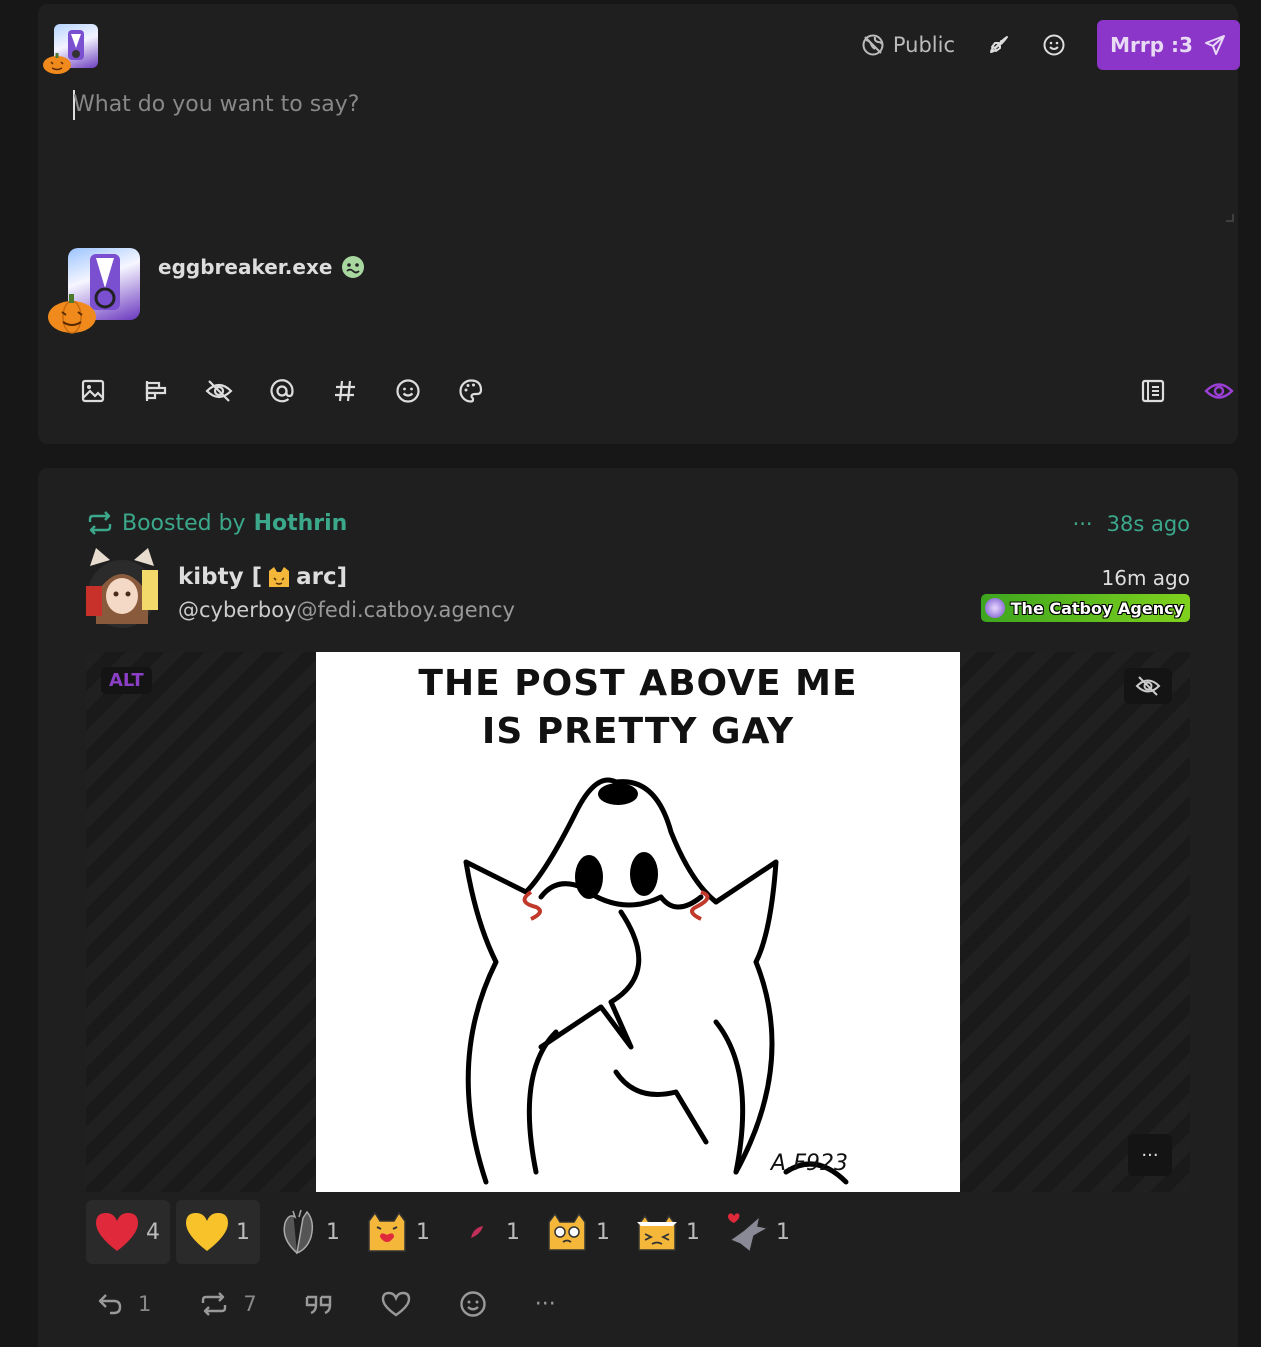 The height and width of the screenshot is (1347, 1261). What do you see at coordinates (145, 1304) in the screenshot?
I see `reply-count: 1` at bounding box center [145, 1304].